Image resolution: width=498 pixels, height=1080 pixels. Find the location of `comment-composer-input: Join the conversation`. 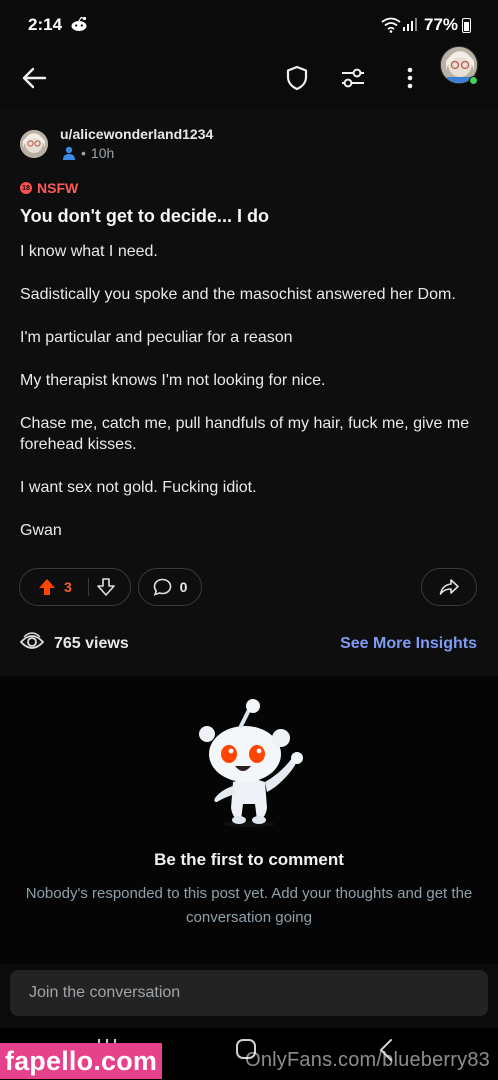

comment-composer-input: Join the conversation is located at coordinates (249, 993).